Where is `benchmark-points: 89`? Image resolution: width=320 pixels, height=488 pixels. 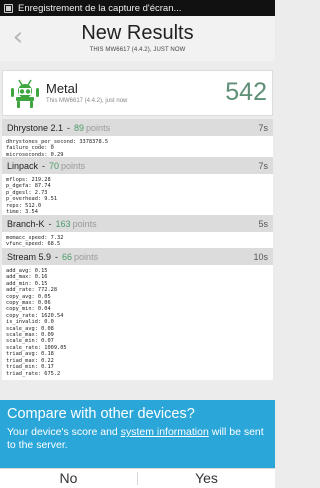
benchmark-points: 89 is located at coordinates (79, 127).